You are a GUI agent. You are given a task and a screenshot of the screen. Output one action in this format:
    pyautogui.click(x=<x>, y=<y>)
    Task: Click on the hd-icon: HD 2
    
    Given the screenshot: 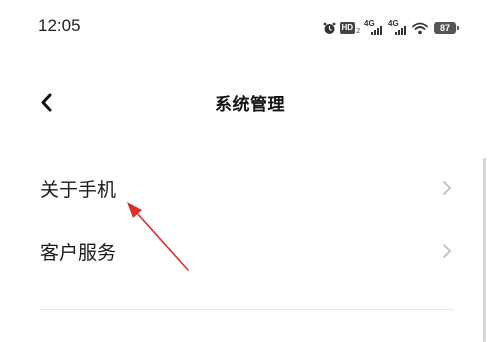 What is the action you would take?
    pyautogui.click(x=349, y=28)
    